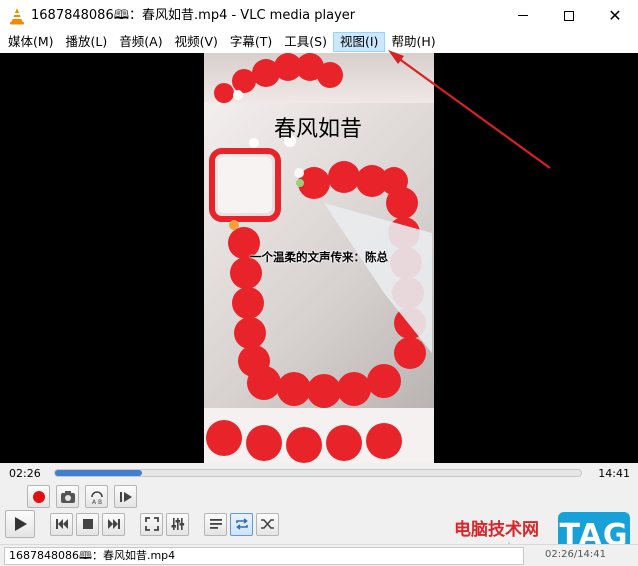 Image resolution: width=638 pixels, height=566 pixels. Describe the element at coordinates (264, 556) in the screenshot. I see `status-filename: 1687848086🕮：春风如昔.mp4` at that location.